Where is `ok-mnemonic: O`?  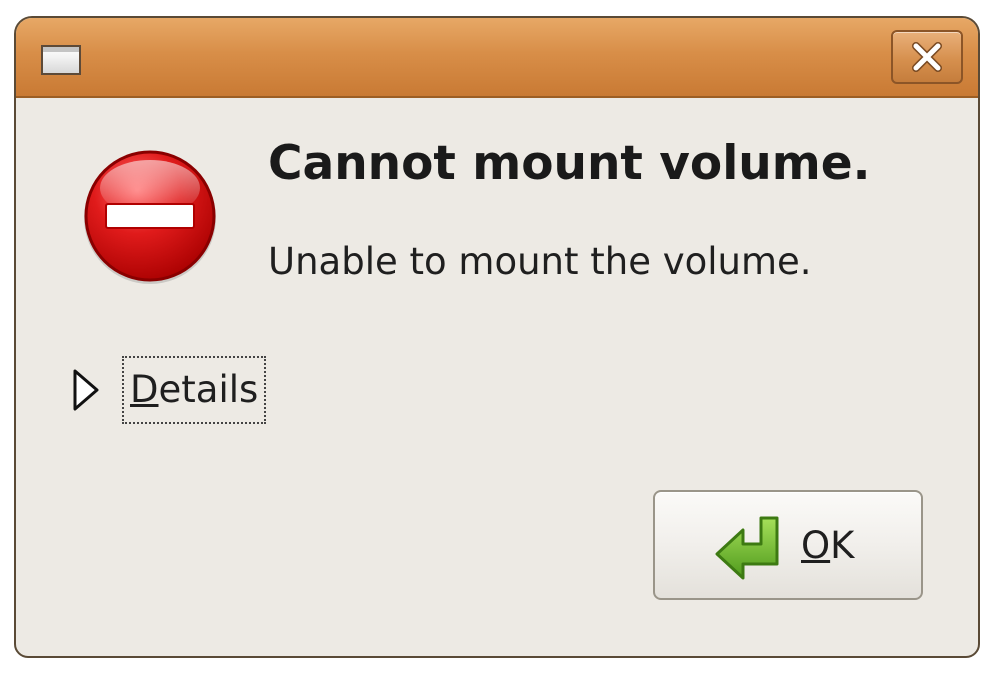
ok-mnemonic: O is located at coordinates (816, 545).